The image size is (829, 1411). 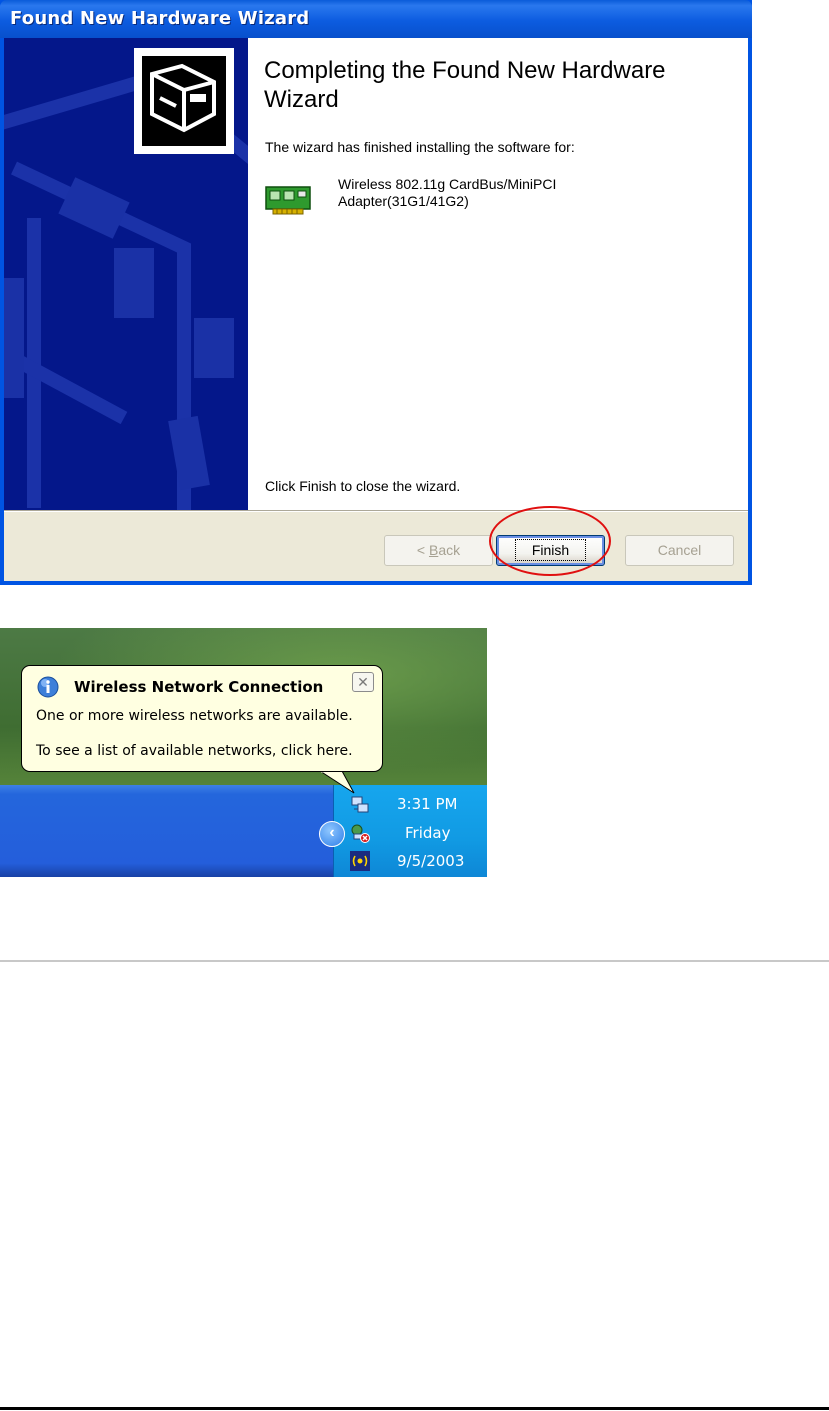 I want to click on balloon-title: Wireless Network Connection, so click(x=199, y=687).